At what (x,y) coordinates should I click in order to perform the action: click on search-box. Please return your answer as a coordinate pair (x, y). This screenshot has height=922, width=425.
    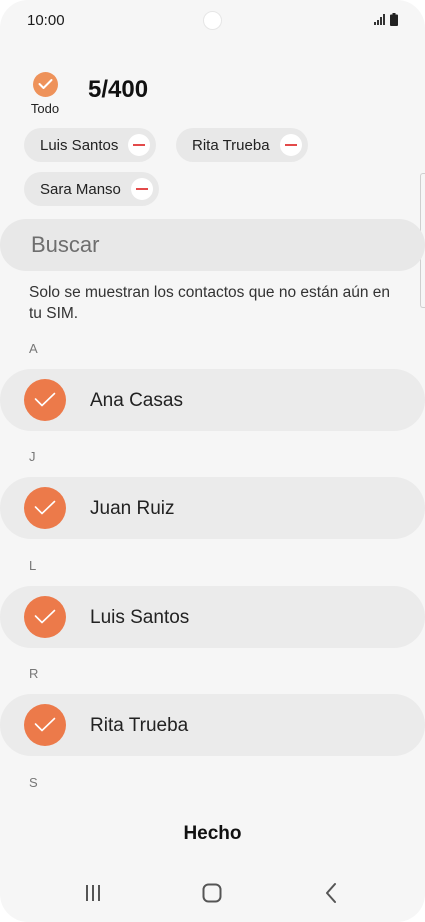
    Looking at the image, I should click on (212, 245).